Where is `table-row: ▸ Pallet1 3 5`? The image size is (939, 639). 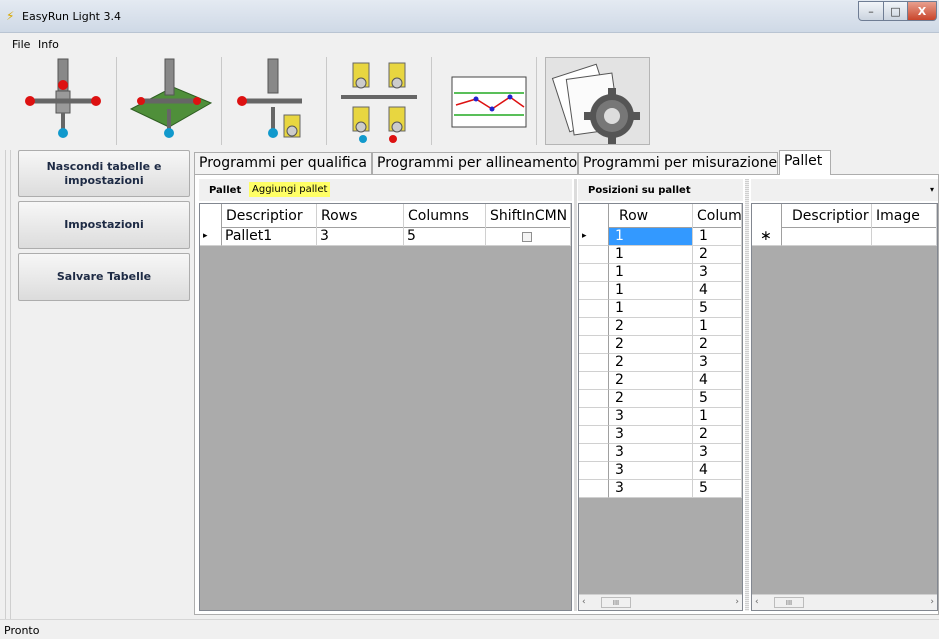 table-row: ▸ Pallet1 3 5 is located at coordinates (385, 237).